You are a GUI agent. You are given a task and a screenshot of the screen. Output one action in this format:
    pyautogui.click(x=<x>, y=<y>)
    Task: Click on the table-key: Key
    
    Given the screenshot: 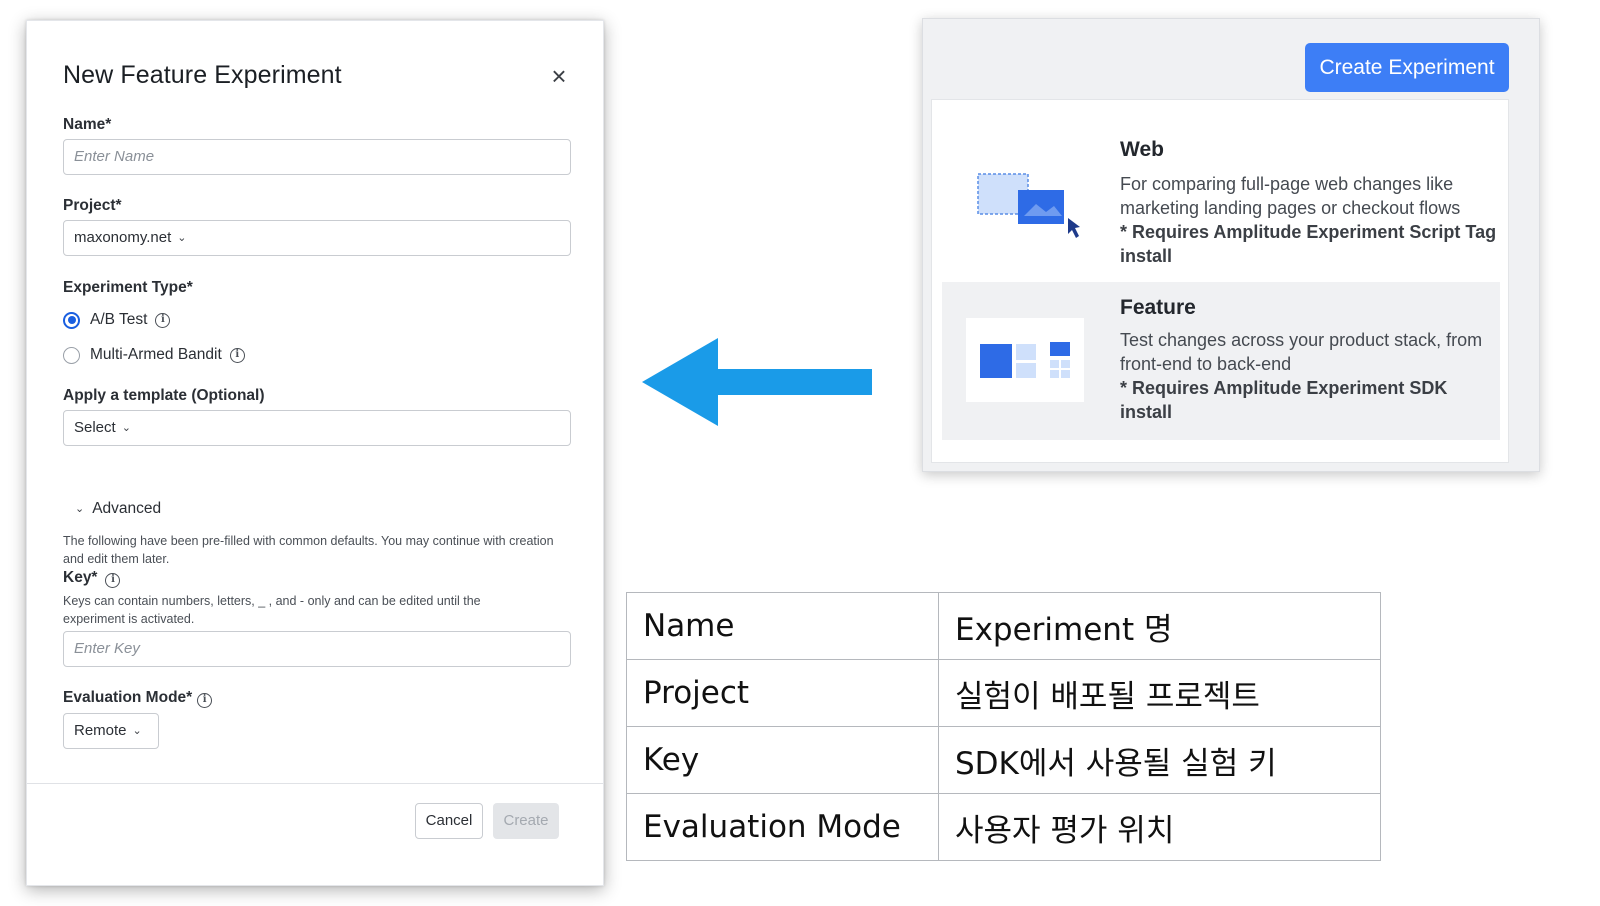 What is the action you would take?
    pyautogui.click(x=782, y=760)
    